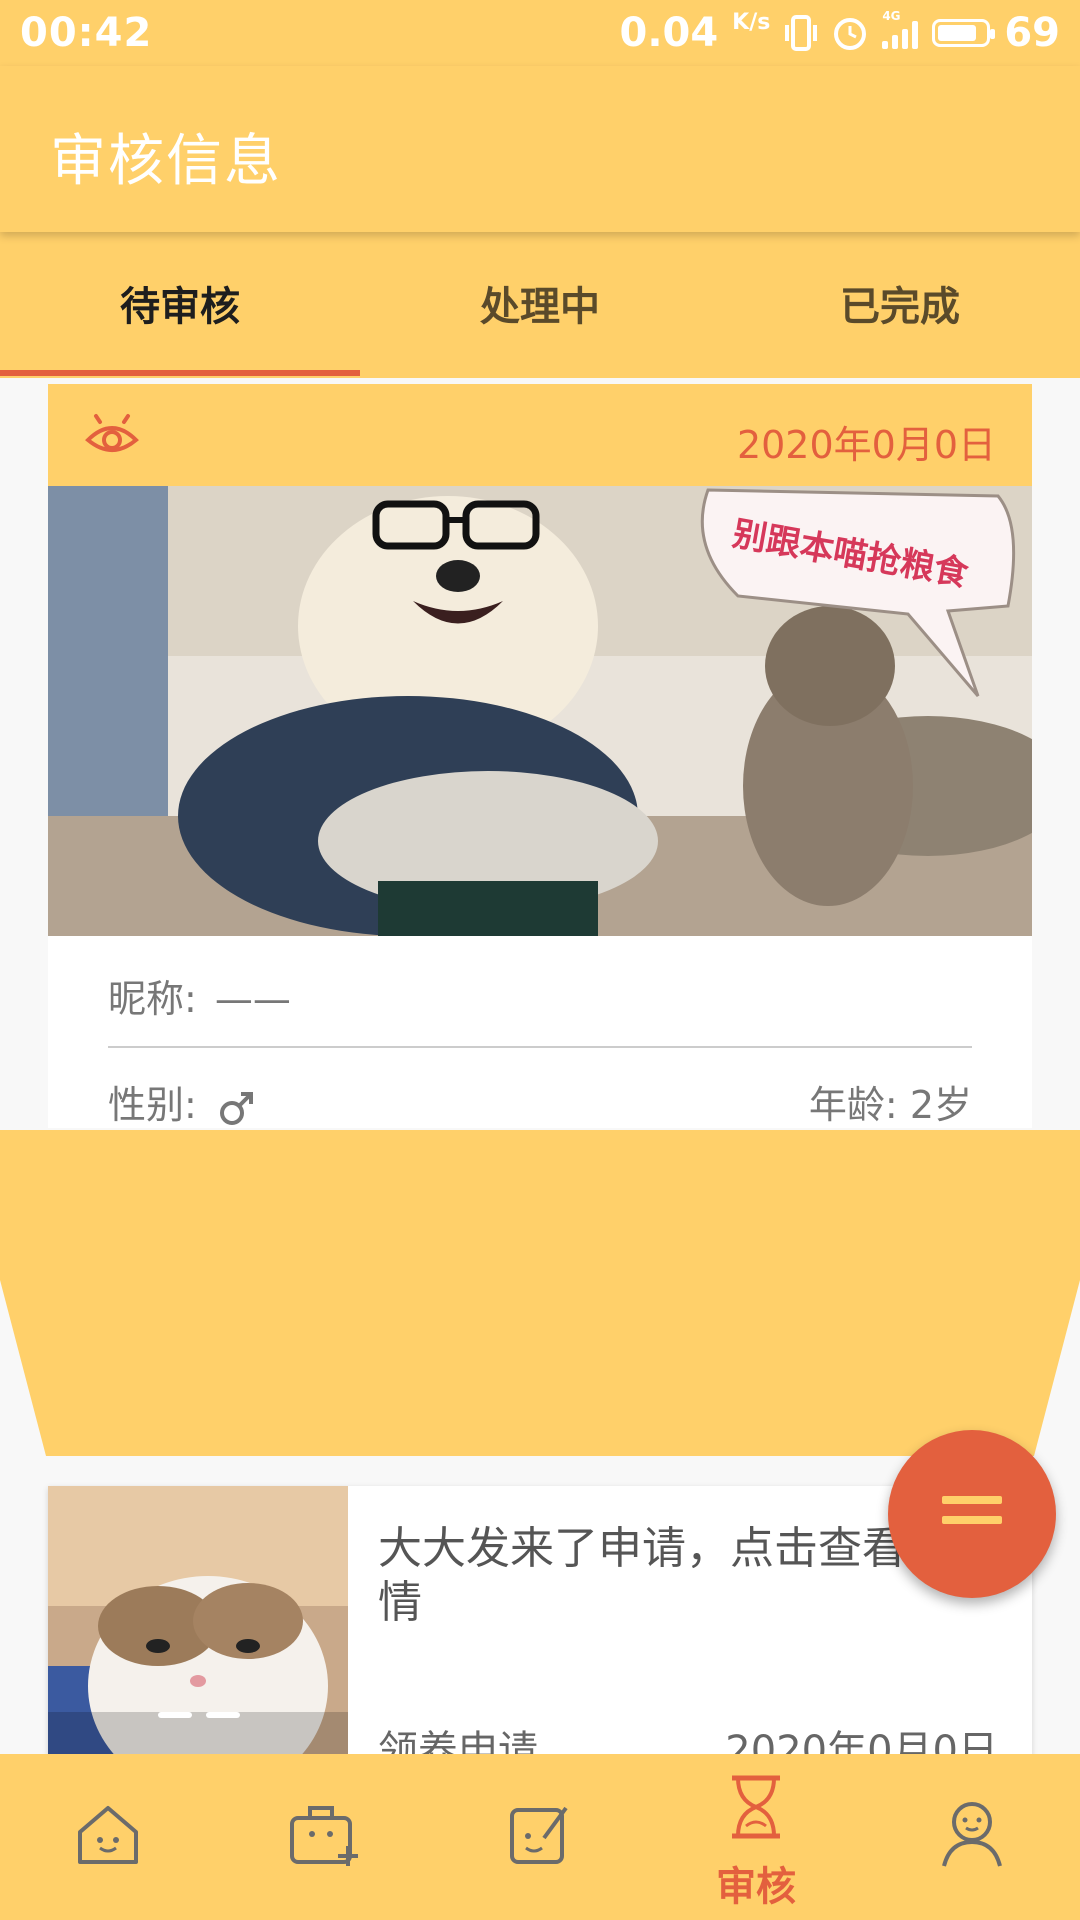 This screenshot has width=1080, height=1920. What do you see at coordinates (850, 34) in the screenshot?
I see `alarm-icon` at bounding box center [850, 34].